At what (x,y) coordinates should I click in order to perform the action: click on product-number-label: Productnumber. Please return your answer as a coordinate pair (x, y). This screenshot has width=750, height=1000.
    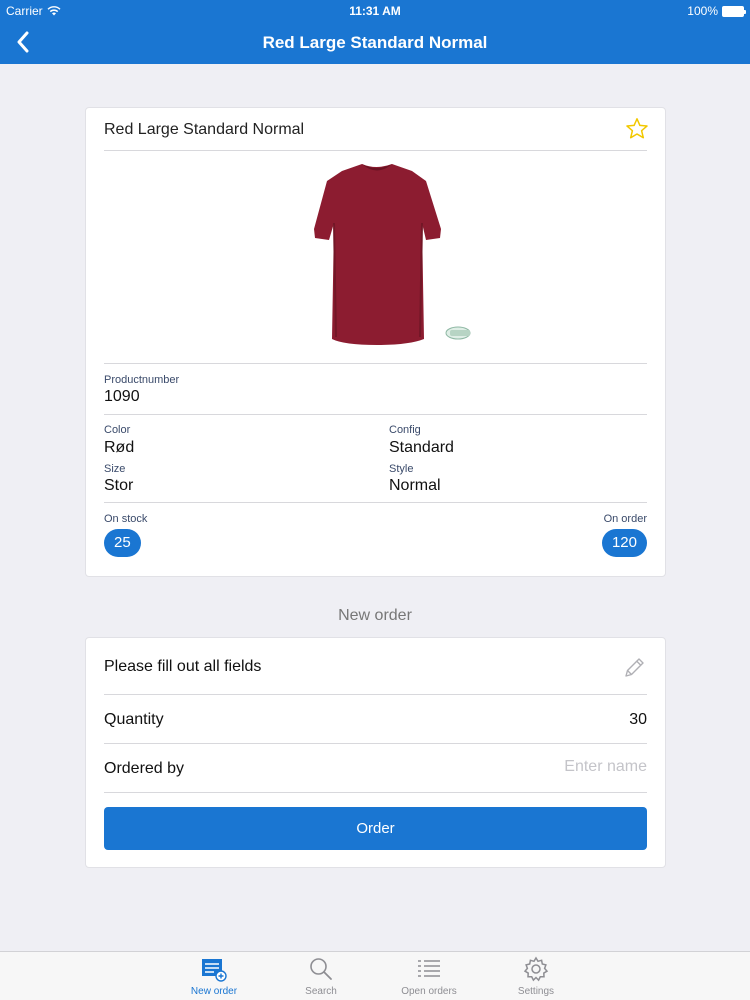
    Looking at the image, I should click on (142, 380).